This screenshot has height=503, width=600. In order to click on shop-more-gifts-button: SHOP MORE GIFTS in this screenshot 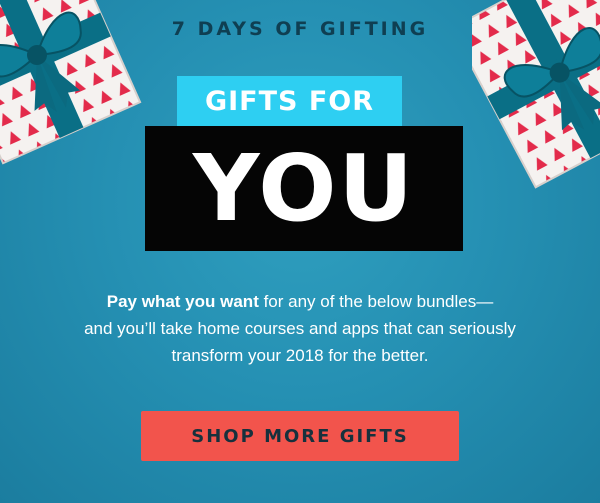, I will do `click(300, 436)`.